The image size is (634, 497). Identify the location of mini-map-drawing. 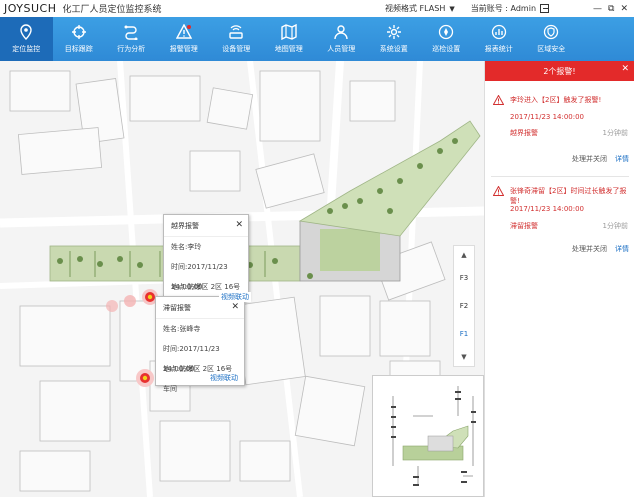
(428, 436).